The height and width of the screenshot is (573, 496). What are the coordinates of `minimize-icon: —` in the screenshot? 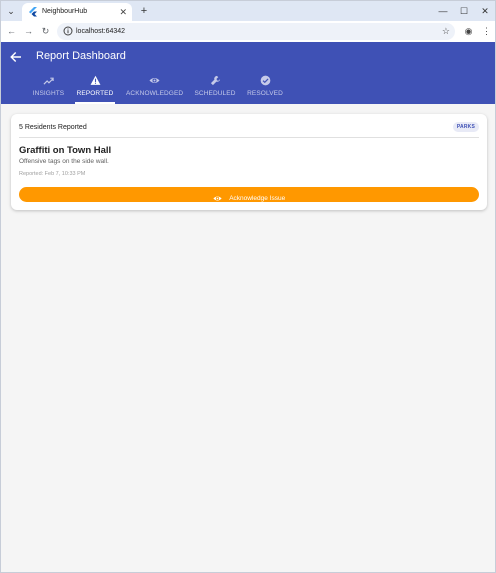 It's located at (443, 11).